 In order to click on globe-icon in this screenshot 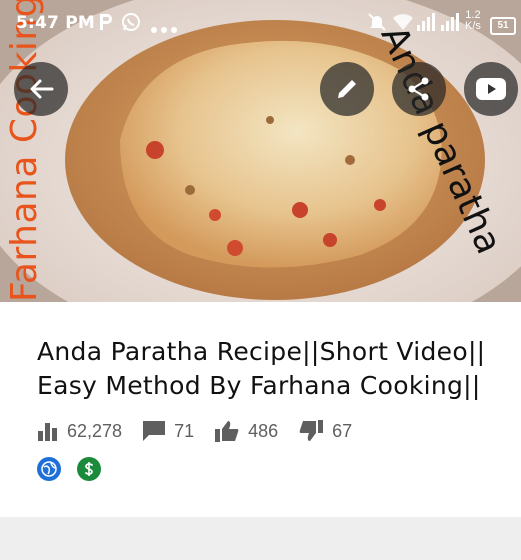, I will do `click(49, 469)`.